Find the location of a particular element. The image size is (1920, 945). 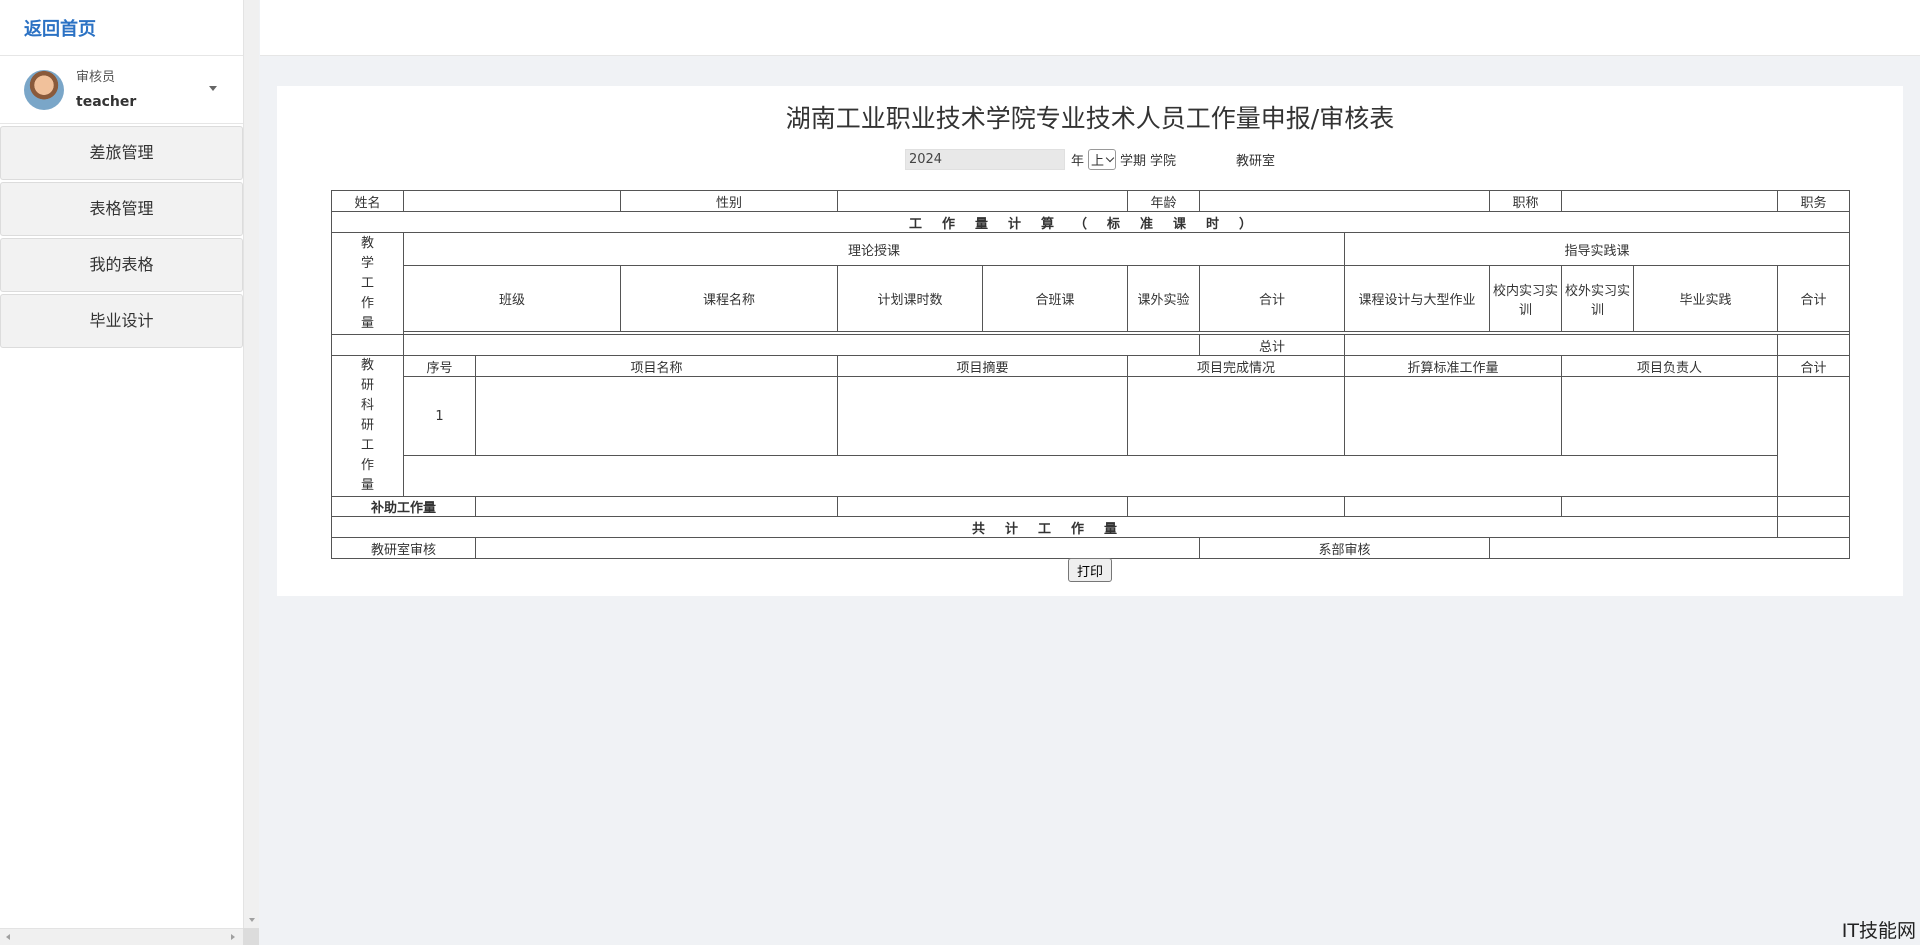

sidebar-content: 返回首页 审核员 teacher 差旅管理 表格管理 我的表格 毕业设计 is located at coordinates (121, 472).